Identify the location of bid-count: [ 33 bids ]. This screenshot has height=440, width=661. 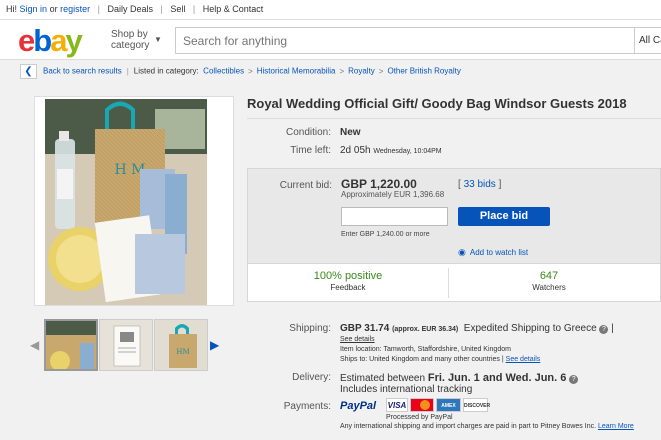
(480, 184).